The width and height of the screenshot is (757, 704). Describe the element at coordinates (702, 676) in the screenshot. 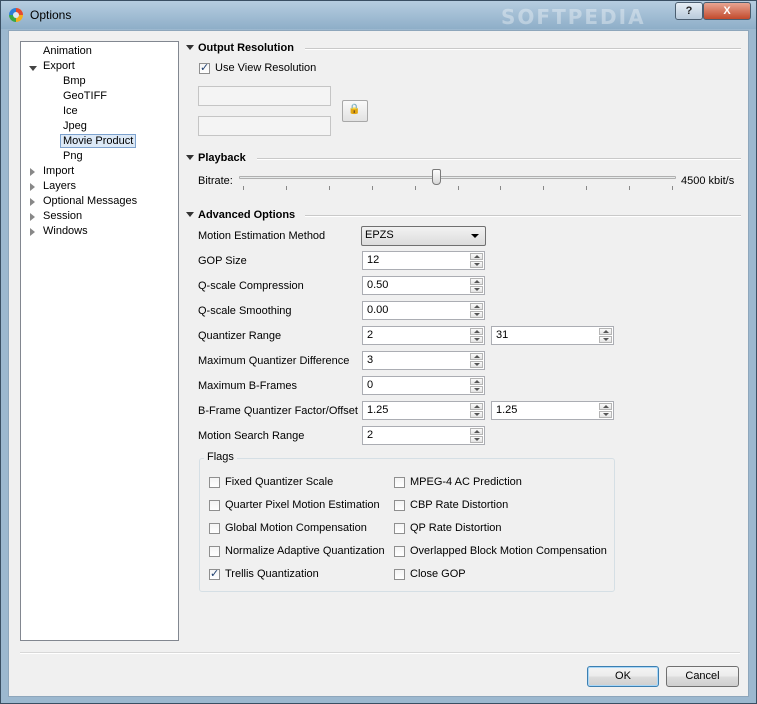

I see `cancel-button: Cancel` at that location.